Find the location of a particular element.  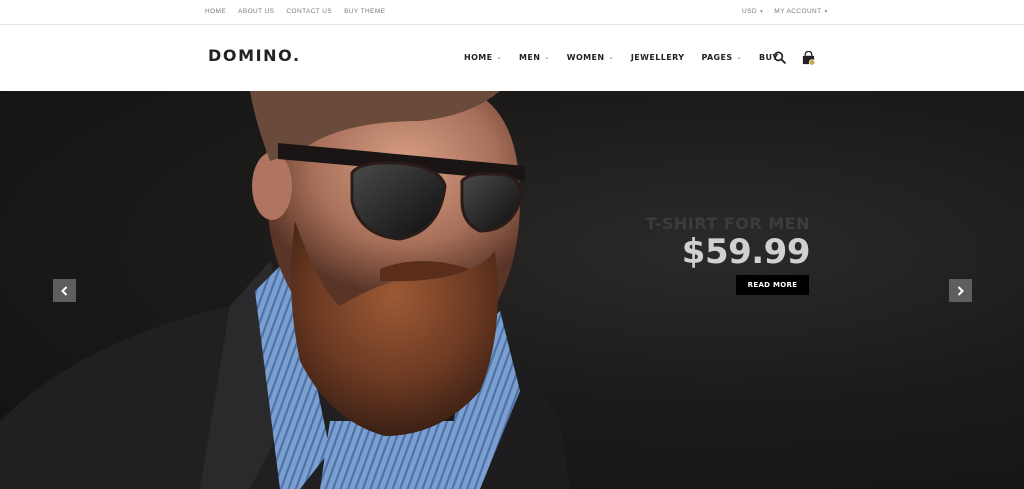

read-more-button: READ MORE is located at coordinates (772, 285).